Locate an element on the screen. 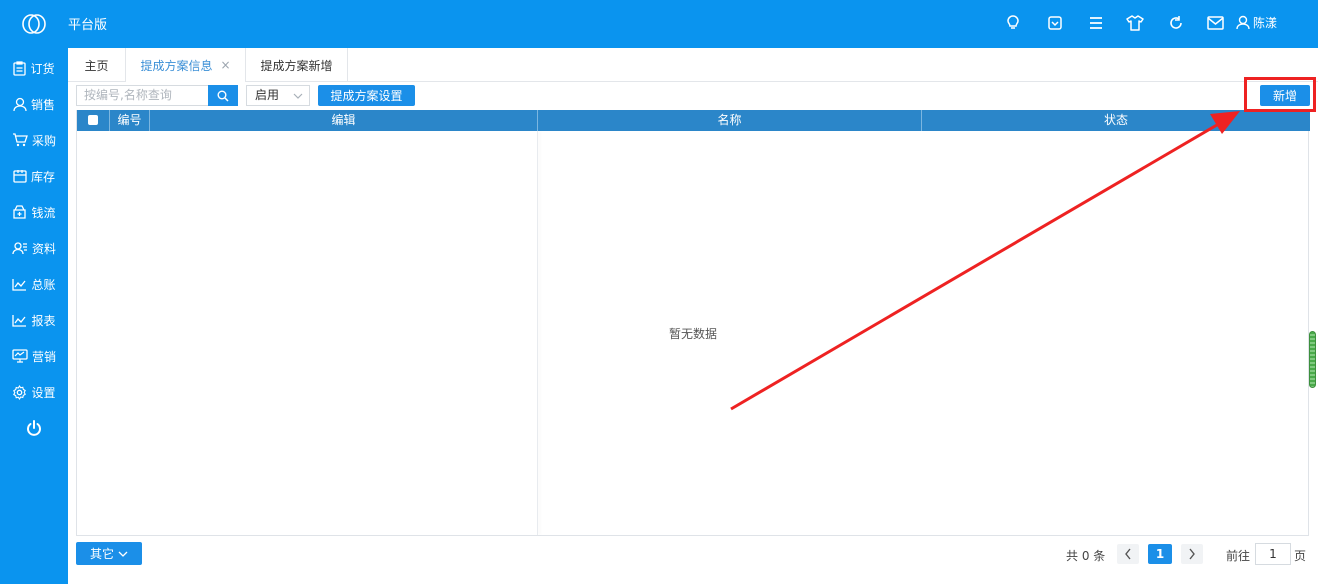 This screenshot has width=1318, height=584. column-header-code: 编号 is located at coordinates (130, 120).